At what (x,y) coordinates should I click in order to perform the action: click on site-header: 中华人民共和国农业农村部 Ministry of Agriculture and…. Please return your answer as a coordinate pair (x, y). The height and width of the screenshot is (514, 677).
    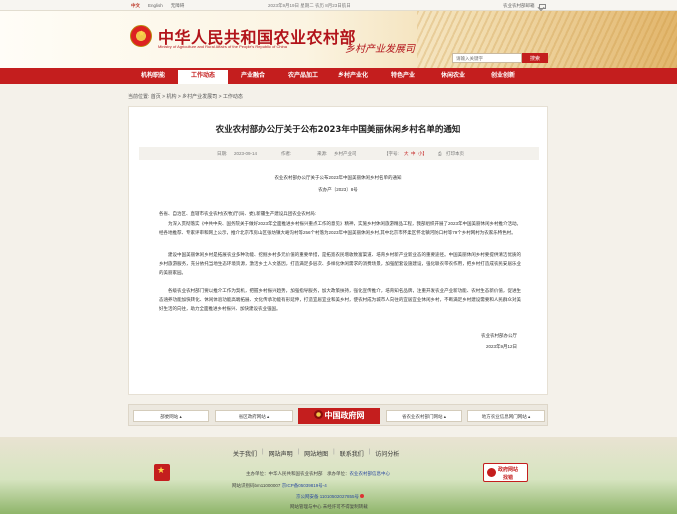
    Looking at the image, I should click on (338, 39).